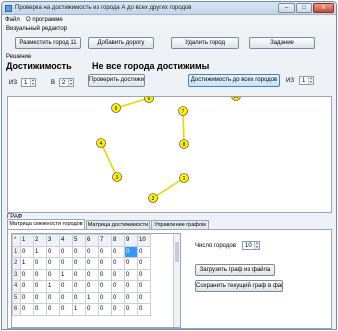 The height and width of the screenshot is (331, 338). Describe the element at coordinates (92, 240) in the screenshot. I see `matrix-column-header: 6` at that location.